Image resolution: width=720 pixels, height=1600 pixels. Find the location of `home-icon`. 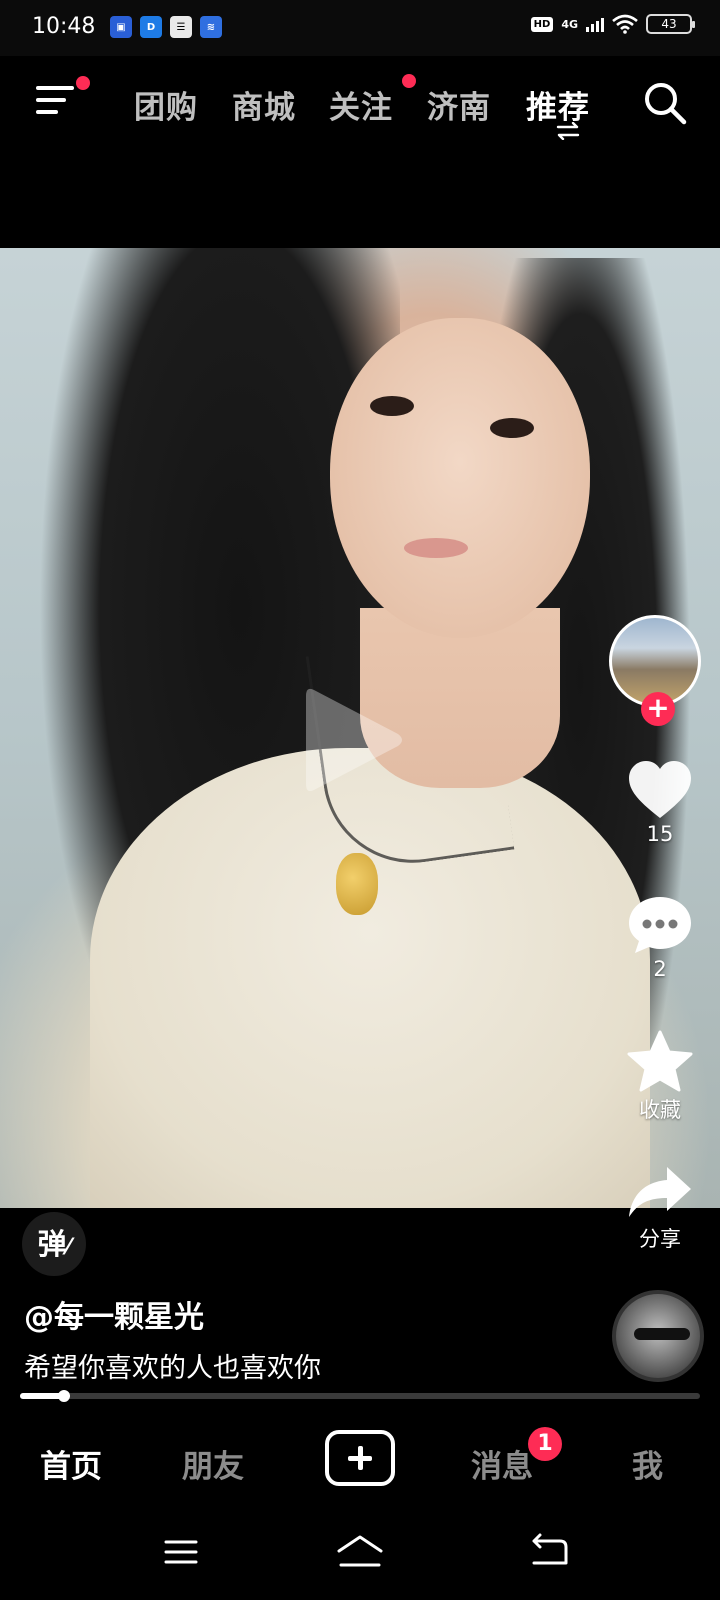

home-icon is located at coordinates (360, 1552).